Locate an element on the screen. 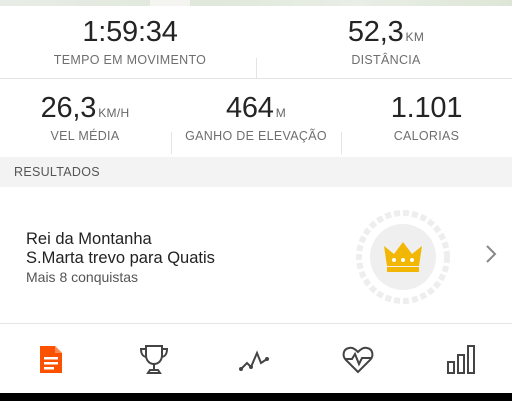 Image resolution: width=512 pixels, height=401 pixels. results-title: RESULTADOS is located at coordinates (57, 172).